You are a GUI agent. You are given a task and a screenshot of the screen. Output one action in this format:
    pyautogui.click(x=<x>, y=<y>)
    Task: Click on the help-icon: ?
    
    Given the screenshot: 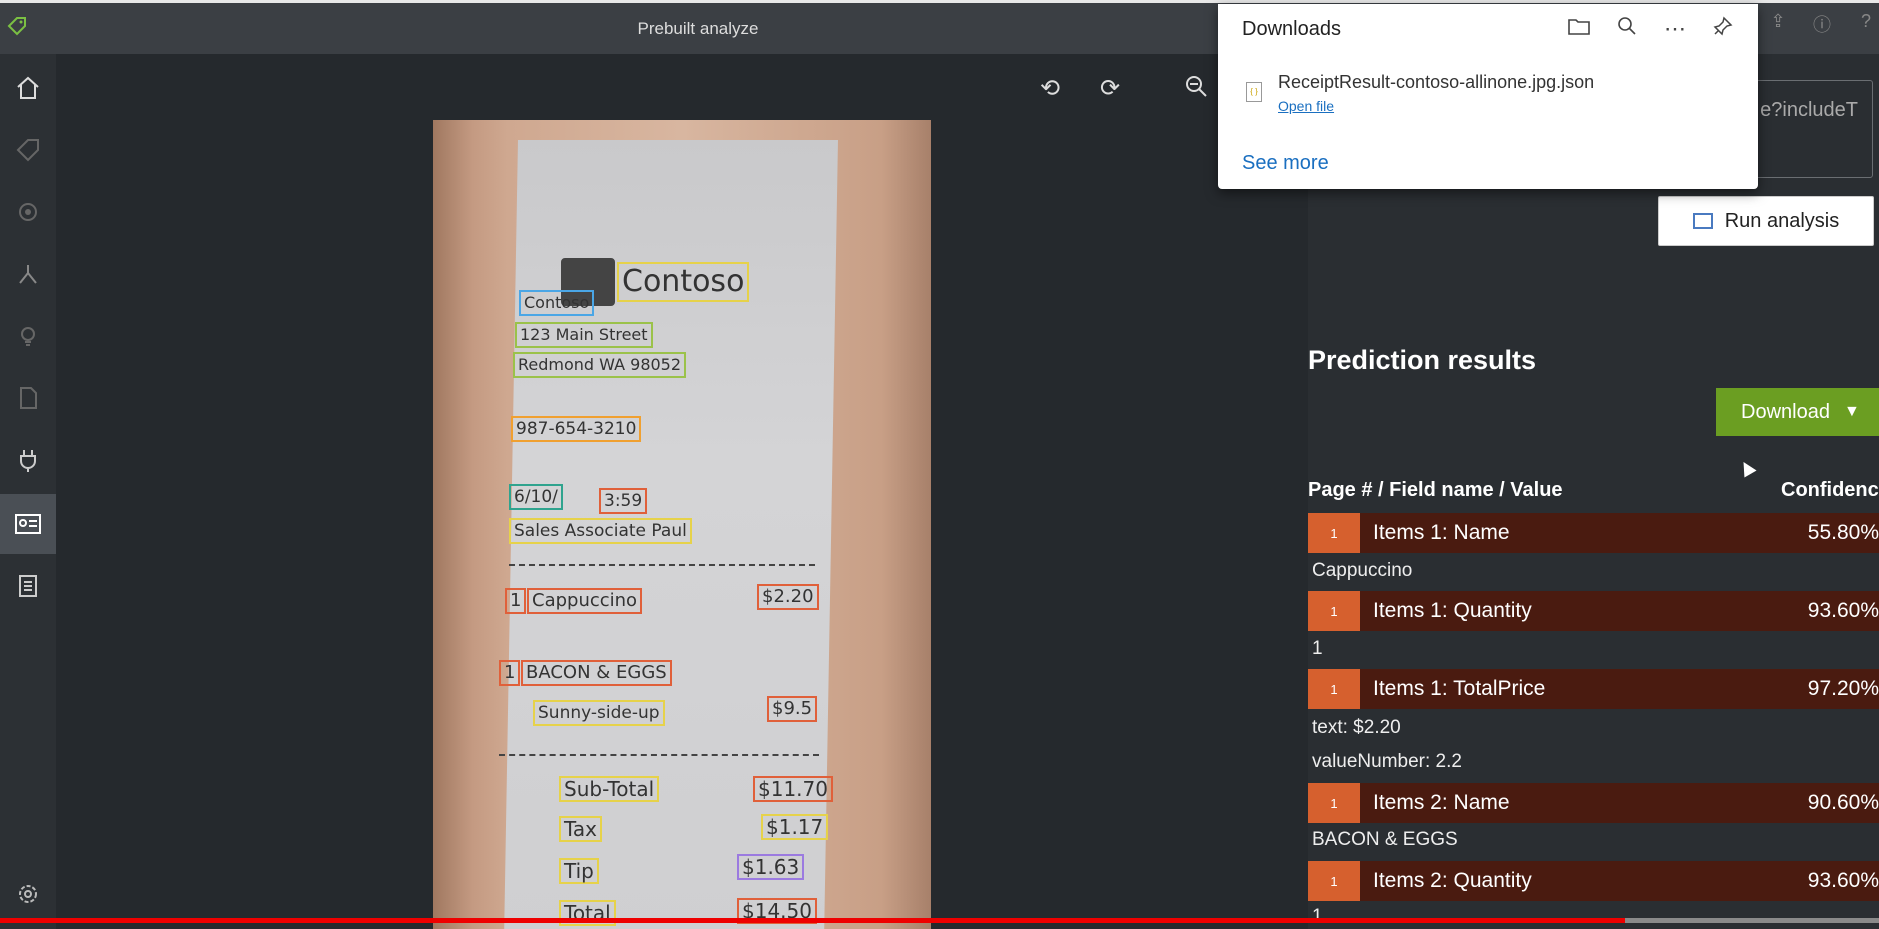 What is the action you would take?
    pyautogui.click(x=1866, y=24)
    